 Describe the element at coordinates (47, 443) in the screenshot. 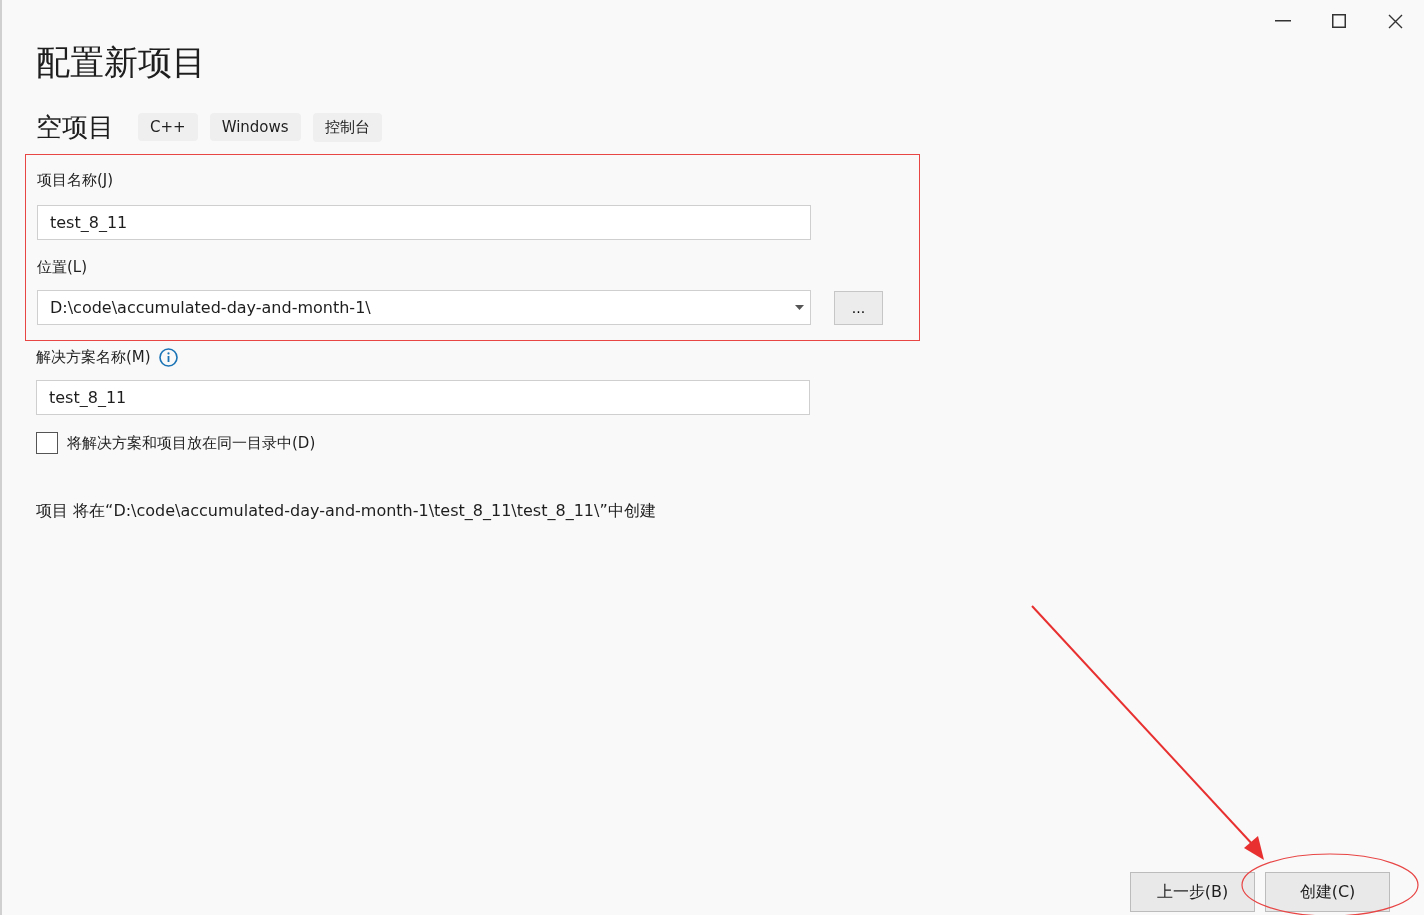

I see `checkbox` at that location.